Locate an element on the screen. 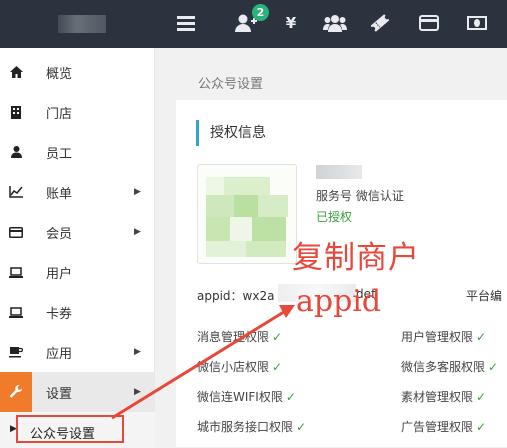 This screenshot has height=448, width=507. cup-icon is located at coordinates (16, 352).